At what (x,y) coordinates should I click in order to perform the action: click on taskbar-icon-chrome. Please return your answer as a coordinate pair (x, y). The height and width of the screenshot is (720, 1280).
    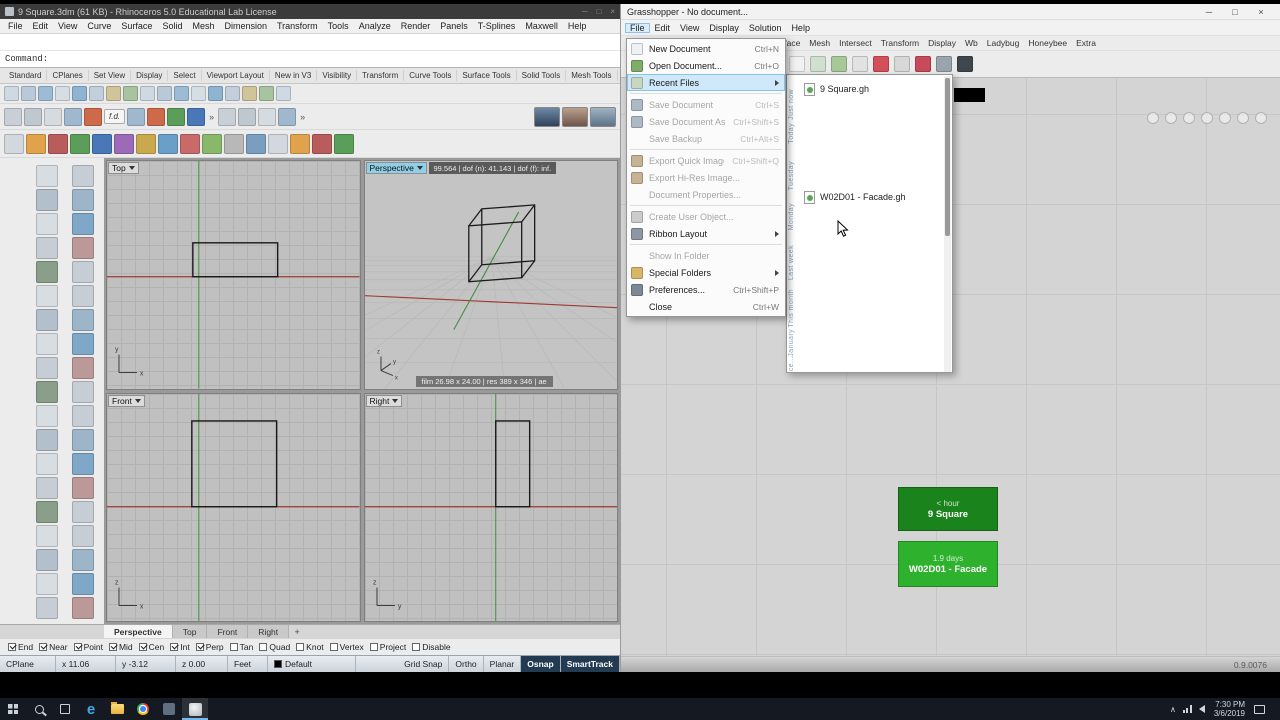
    Looking at the image, I should click on (143, 709).